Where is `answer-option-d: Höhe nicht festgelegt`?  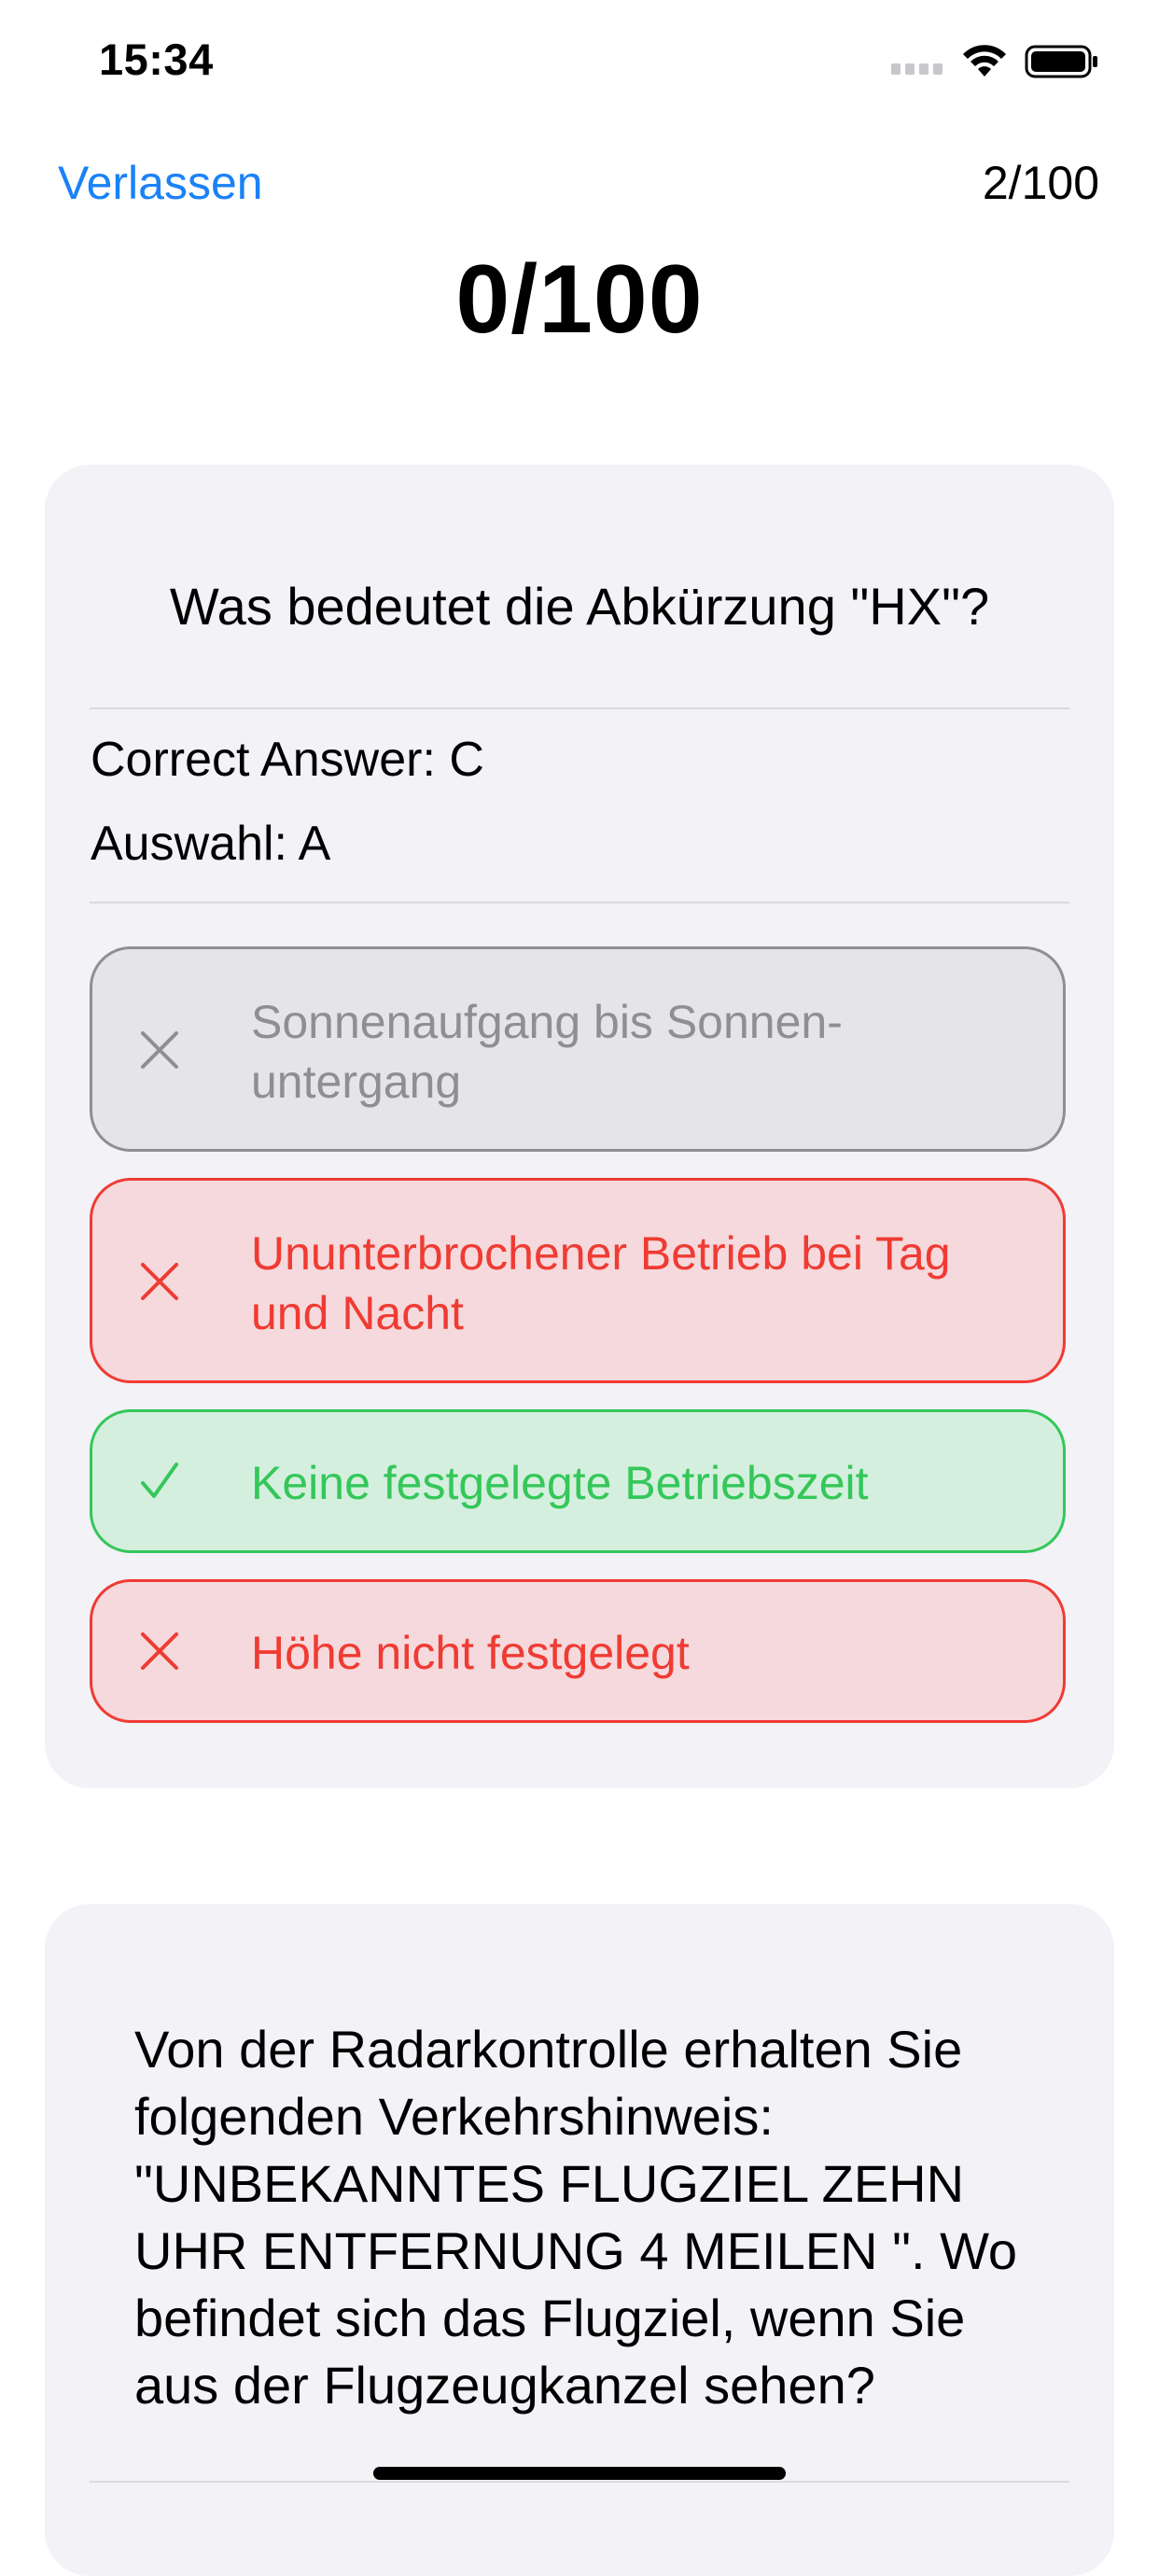
answer-option-d: Höhe nicht festgelegt is located at coordinates (578, 1651).